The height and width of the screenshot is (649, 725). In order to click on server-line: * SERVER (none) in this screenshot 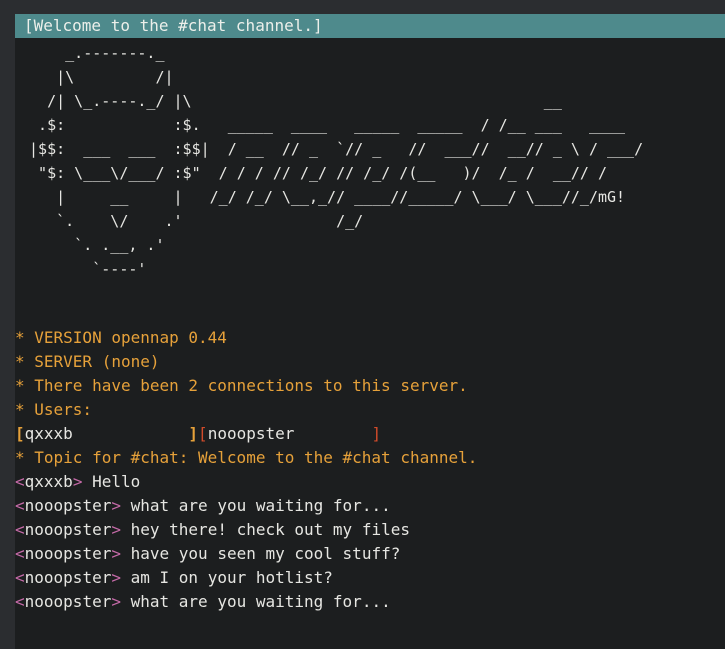, I will do `click(87, 361)`.